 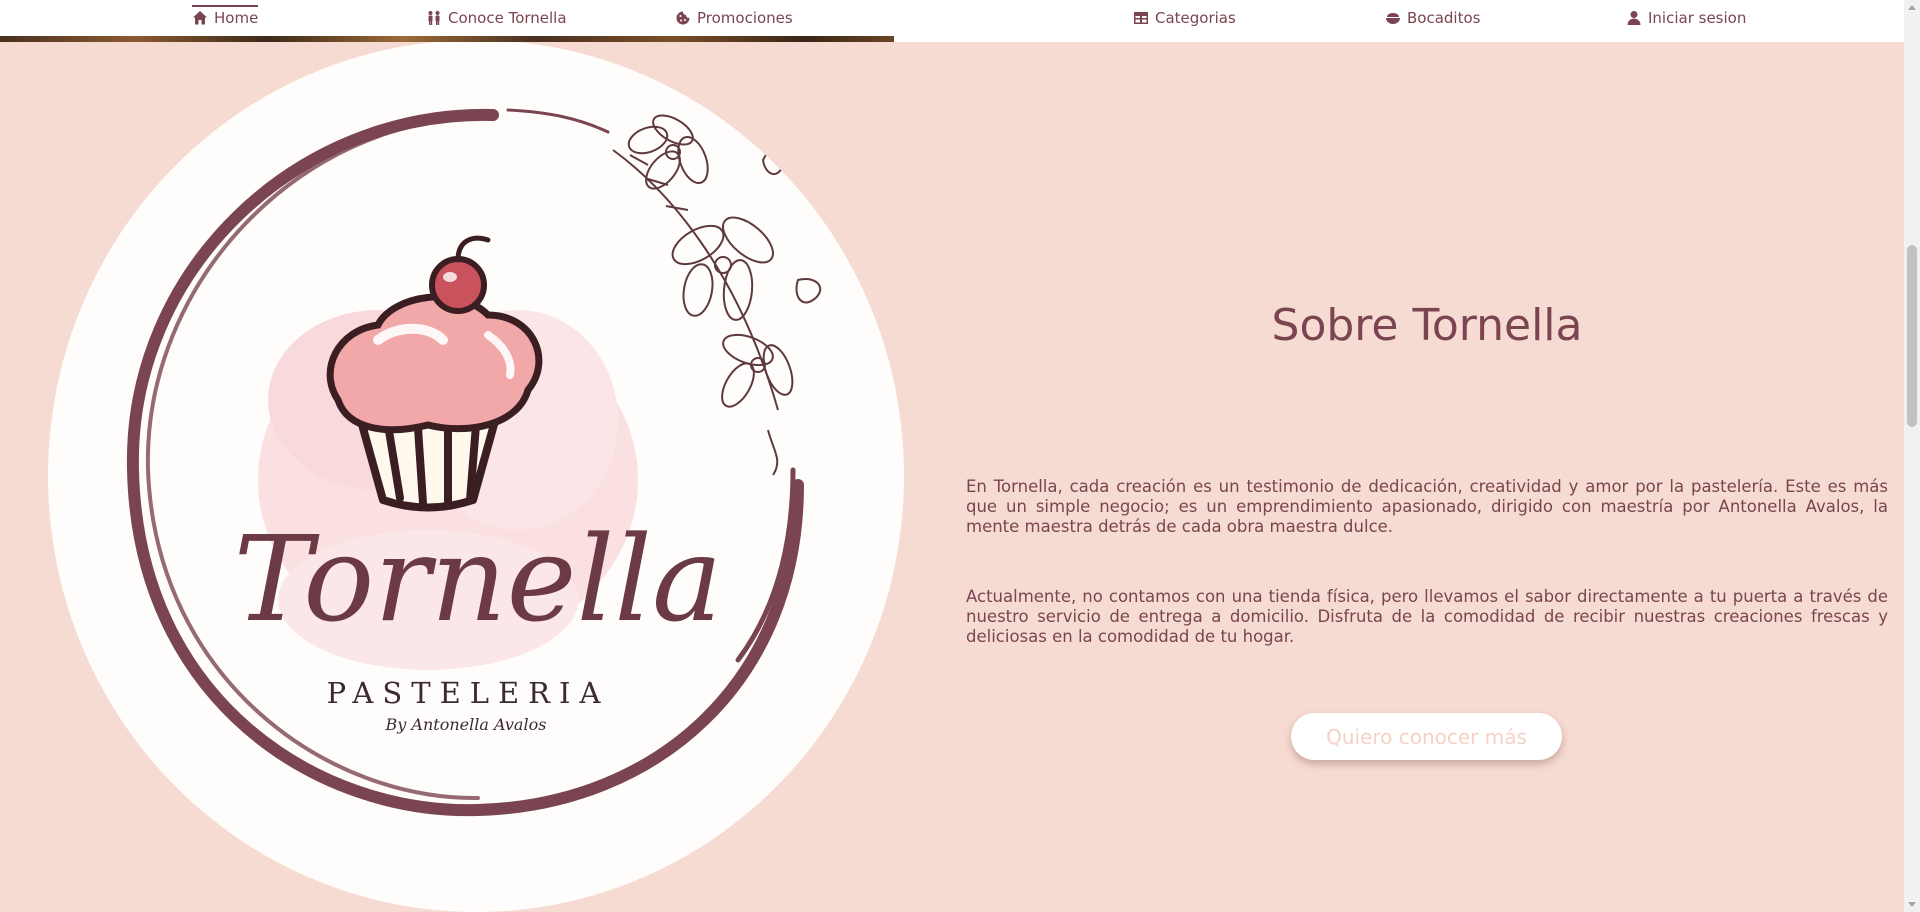 I want to click on logo-script-name: Tornella, so click(x=478, y=579).